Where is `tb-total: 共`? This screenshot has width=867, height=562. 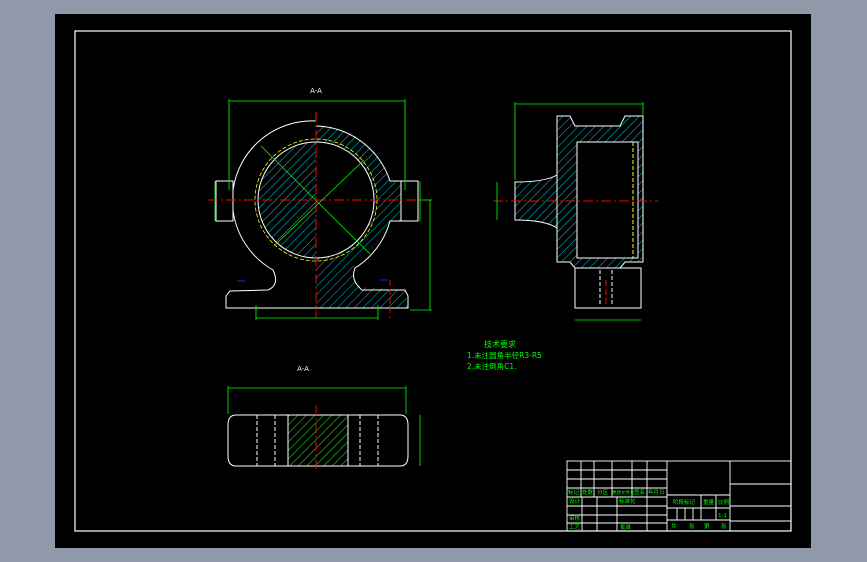
tb-total: 共 is located at coordinates (674, 526).